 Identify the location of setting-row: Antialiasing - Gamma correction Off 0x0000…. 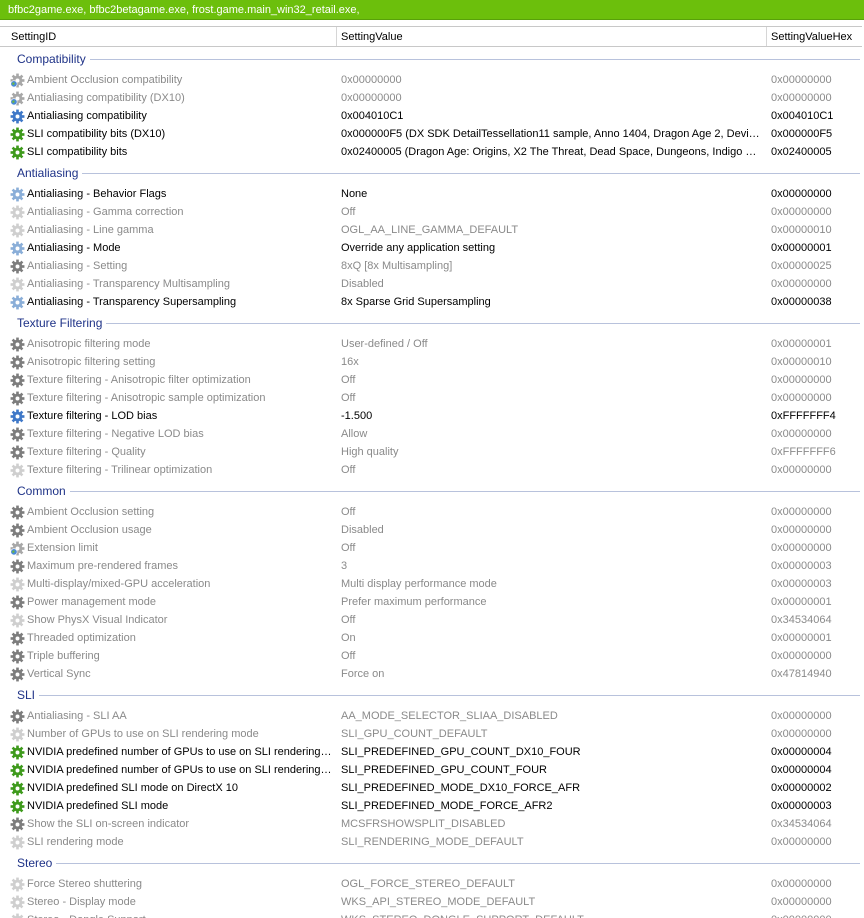
(432, 212).